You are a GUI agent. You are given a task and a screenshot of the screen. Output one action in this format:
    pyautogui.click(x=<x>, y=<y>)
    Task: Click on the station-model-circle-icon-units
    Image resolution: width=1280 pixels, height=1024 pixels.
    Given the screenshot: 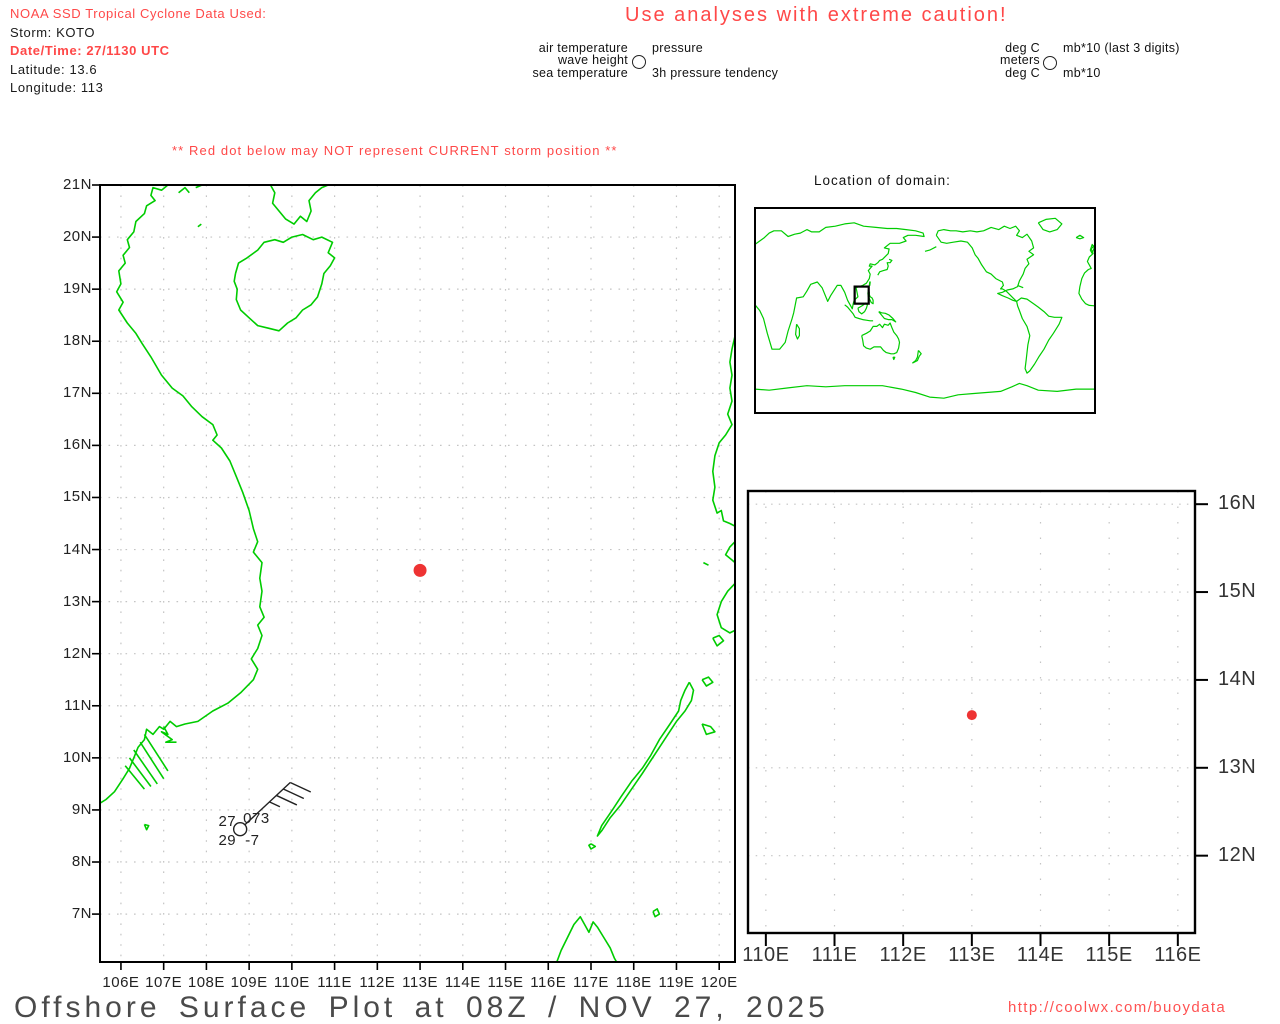 What is the action you would take?
    pyautogui.click(x=1050, y=63)
    